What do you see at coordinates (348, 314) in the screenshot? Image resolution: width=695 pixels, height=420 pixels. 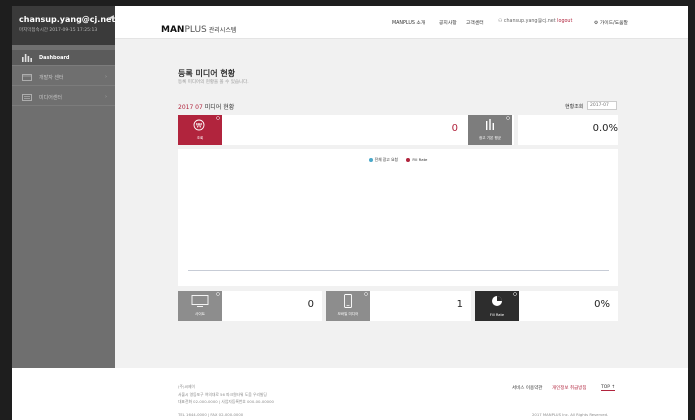 I see `stat-label: 모바일 미디어` at bounding box center [348, 314].